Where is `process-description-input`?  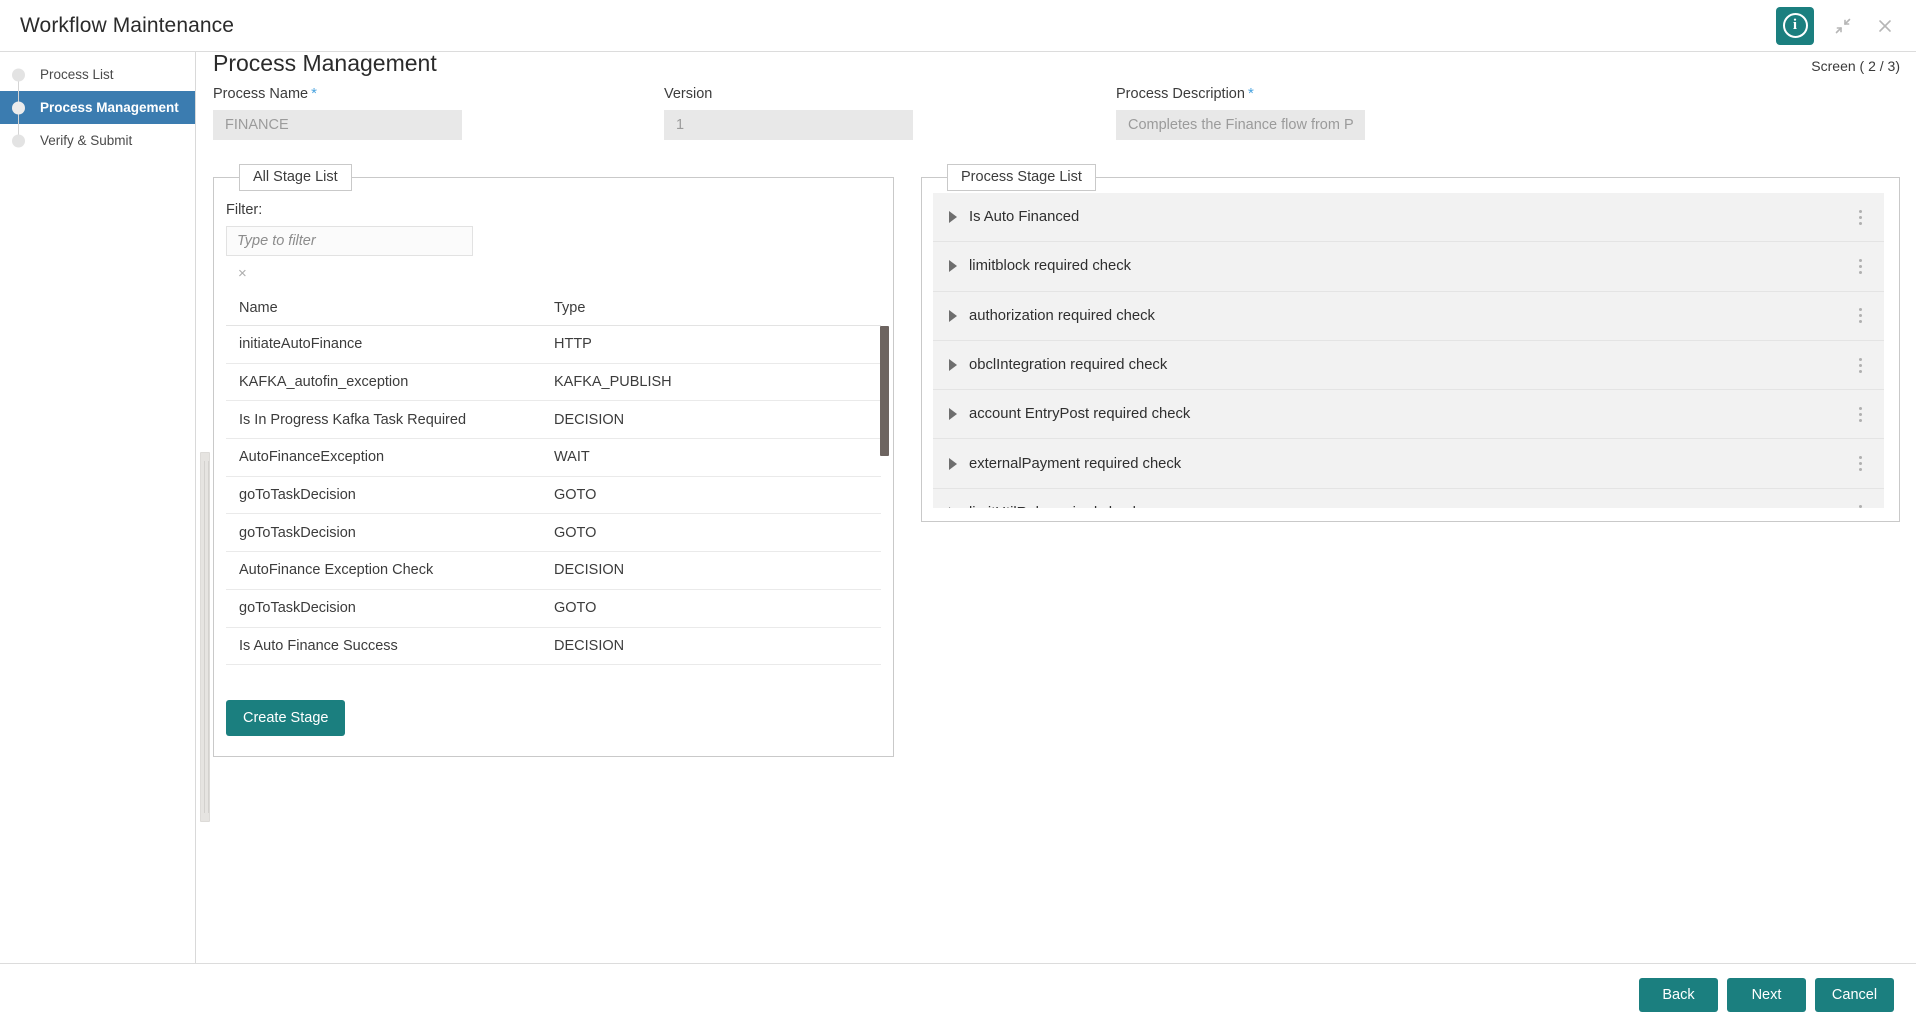 process-description-input is located at coordinates (1240, 125).